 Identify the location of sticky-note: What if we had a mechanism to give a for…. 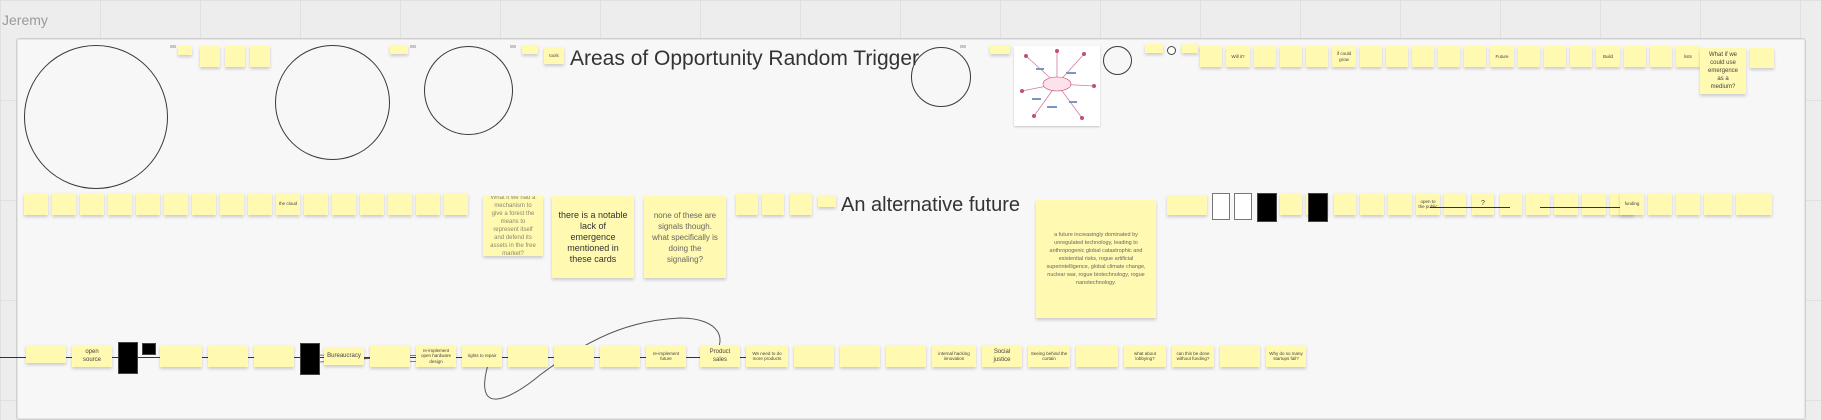
(513, 226).